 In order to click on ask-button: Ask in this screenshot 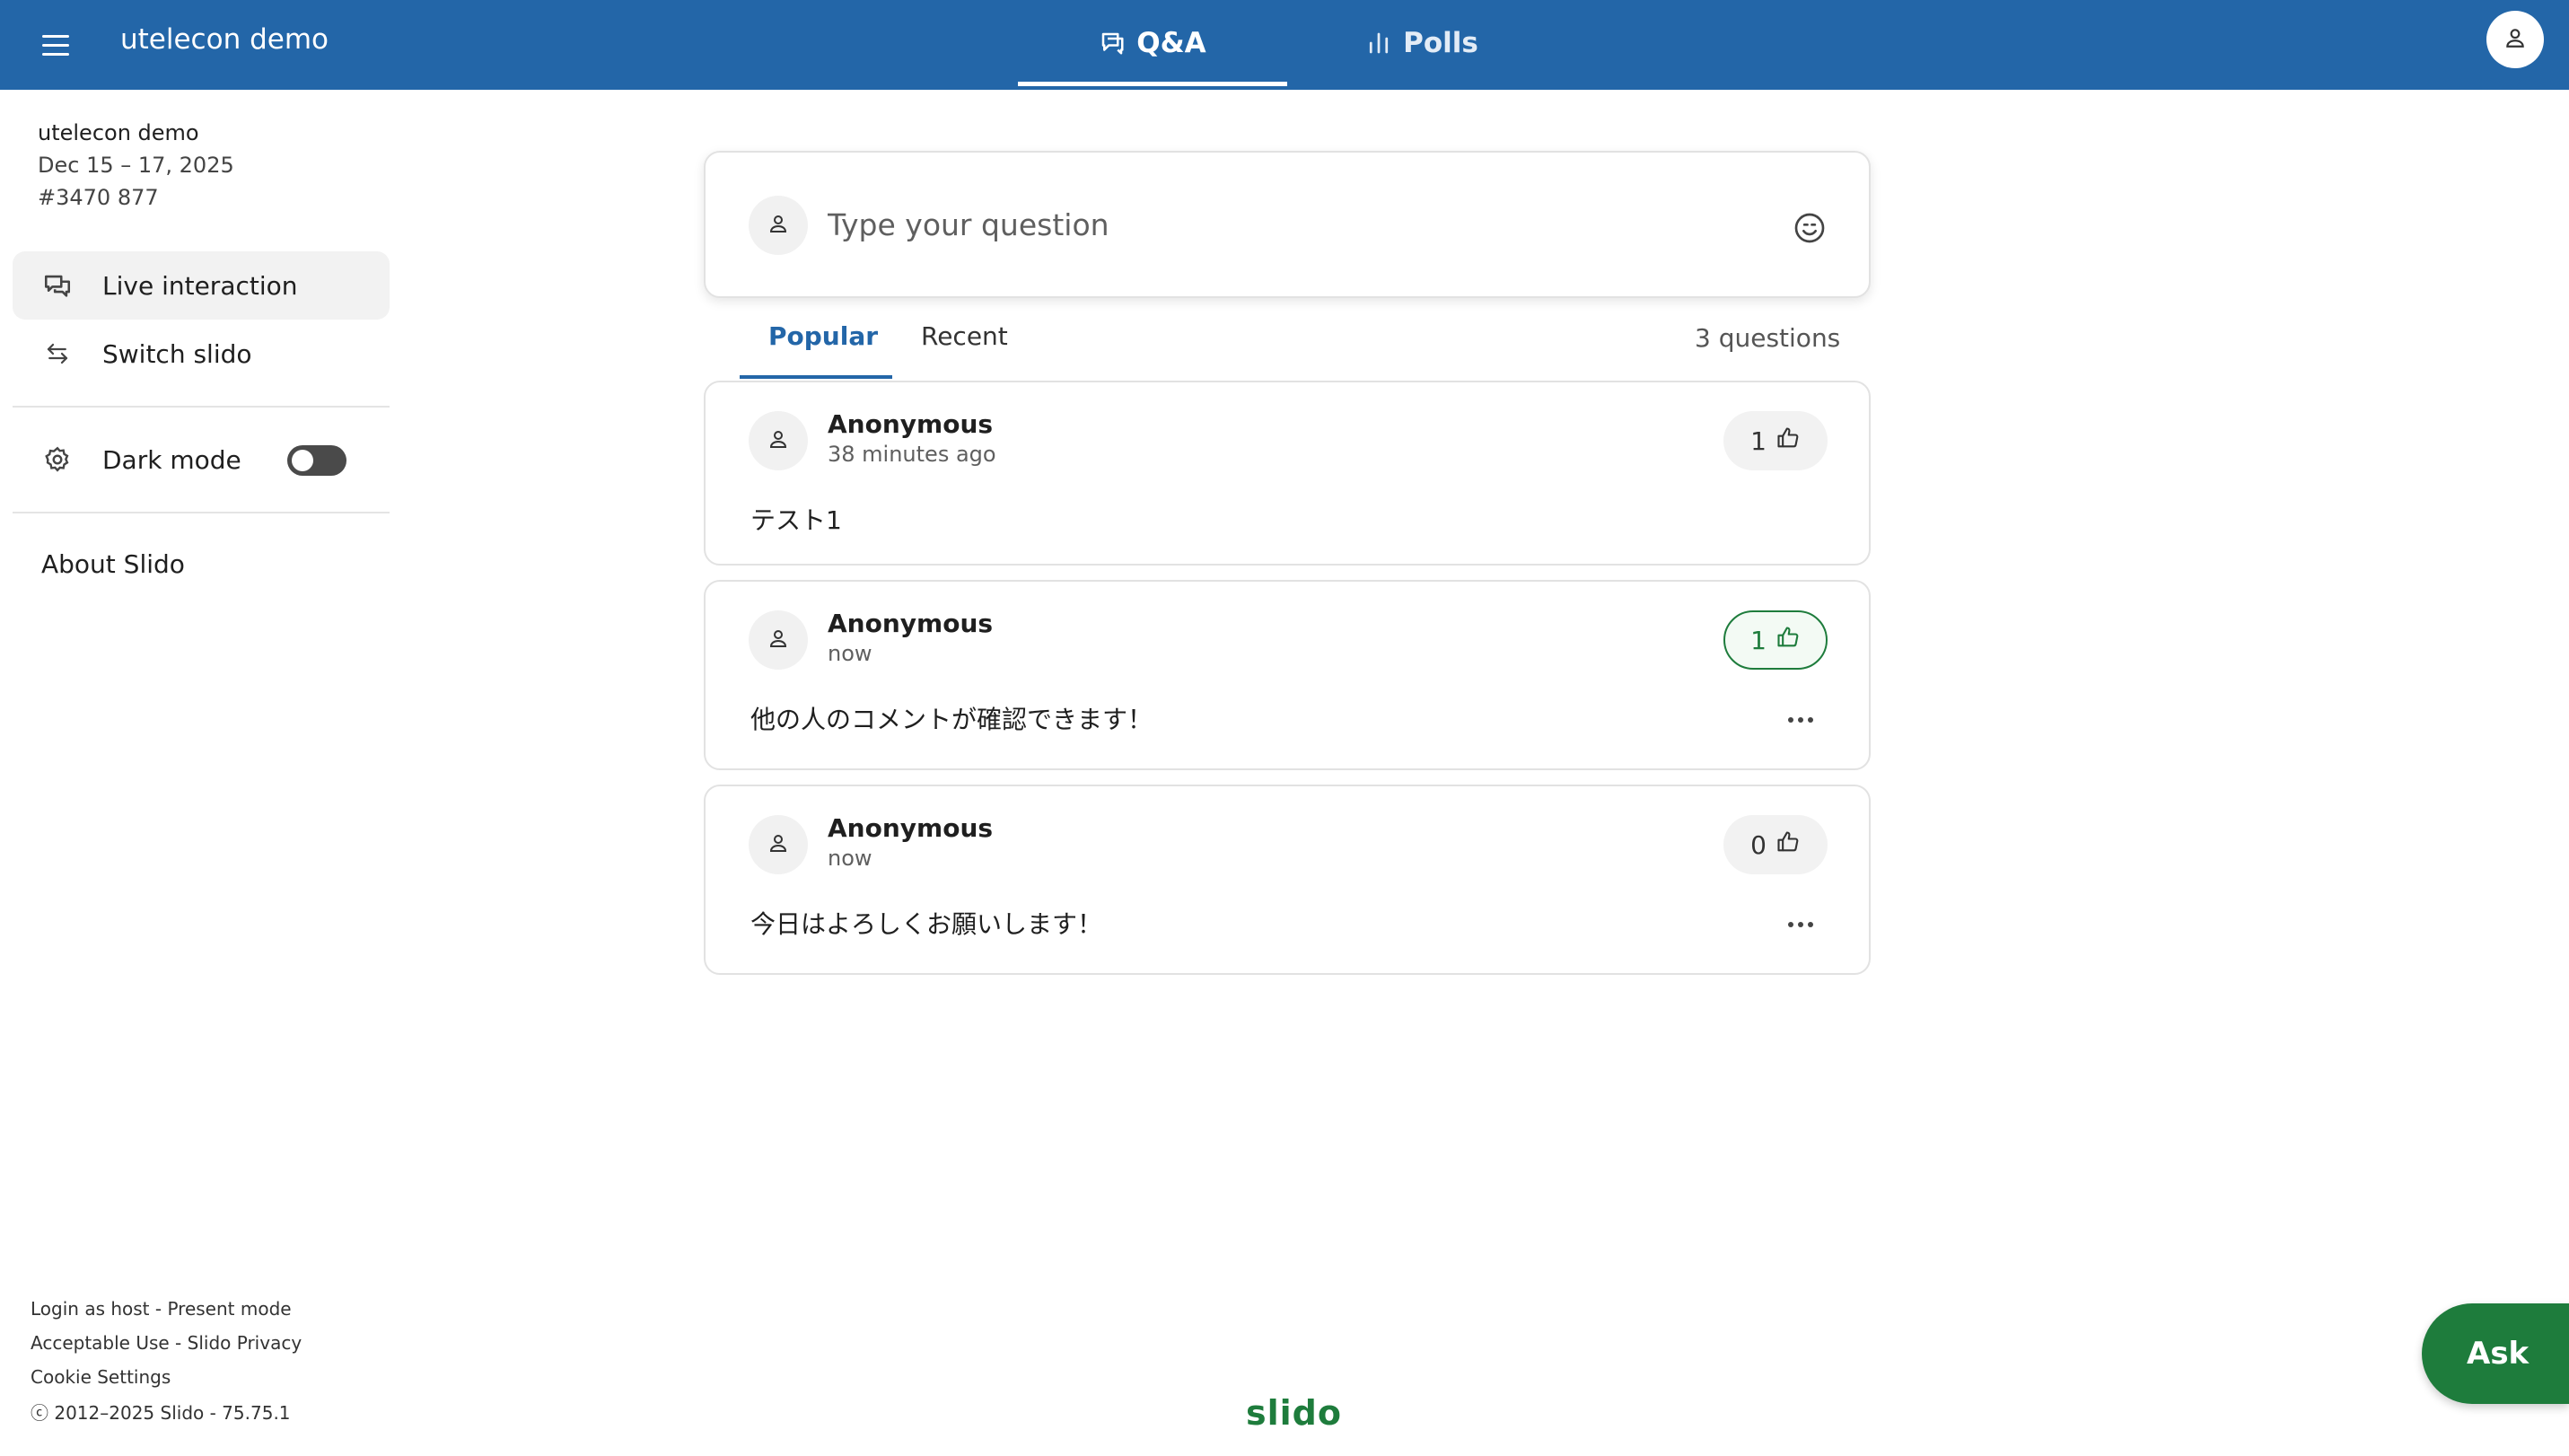, I will do `click(2495, 1353)`.